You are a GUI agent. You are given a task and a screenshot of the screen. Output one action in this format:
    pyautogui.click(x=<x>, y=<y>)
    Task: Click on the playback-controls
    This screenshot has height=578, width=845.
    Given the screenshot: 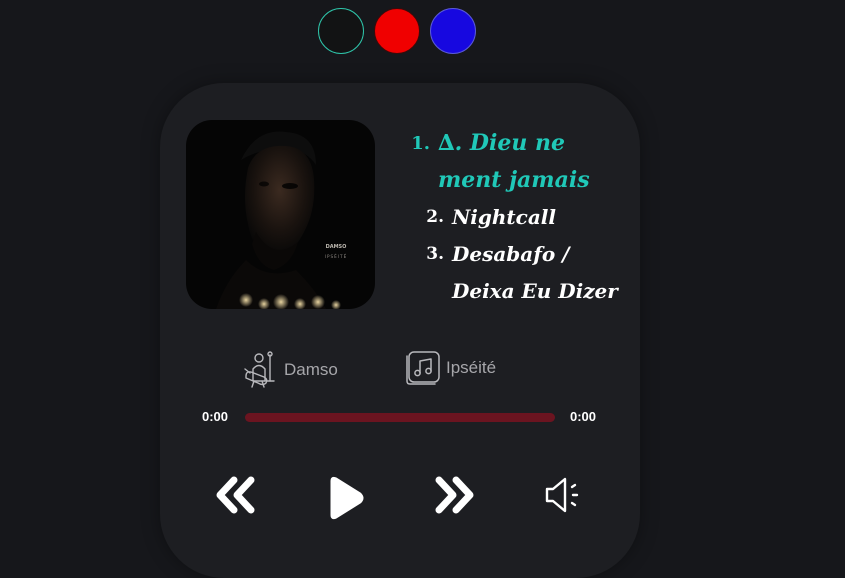 What is the action you would take?
    pyautogui.click(x=400, y=500)
    